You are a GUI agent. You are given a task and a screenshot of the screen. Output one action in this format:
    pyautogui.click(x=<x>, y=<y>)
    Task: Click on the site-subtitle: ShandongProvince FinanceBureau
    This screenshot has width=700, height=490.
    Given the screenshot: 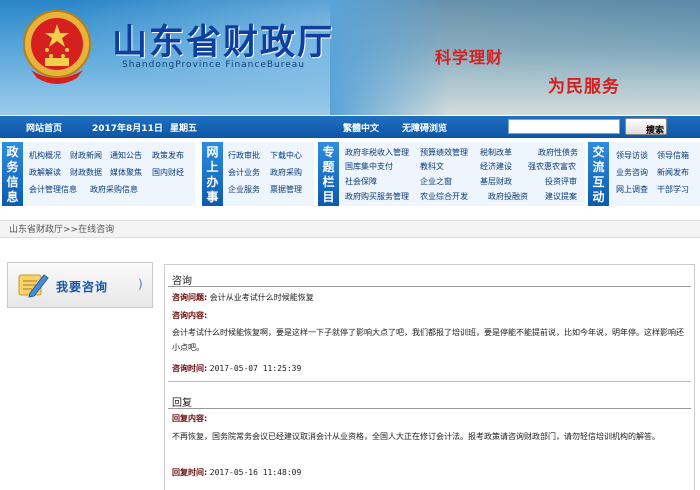 What is the action you would take?
    pyautogui.click(x=213, y=65)
    